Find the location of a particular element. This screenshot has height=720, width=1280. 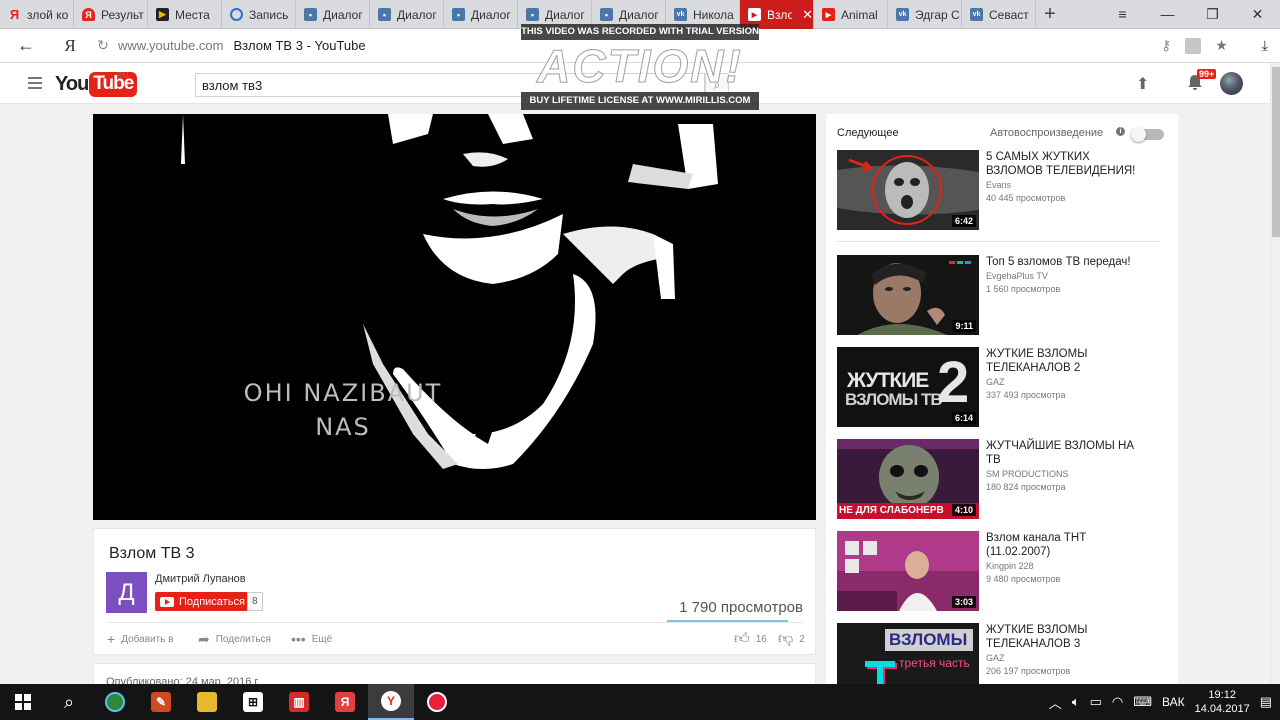

maximize-icon: ❐ is located at coordinates (1212, 14).